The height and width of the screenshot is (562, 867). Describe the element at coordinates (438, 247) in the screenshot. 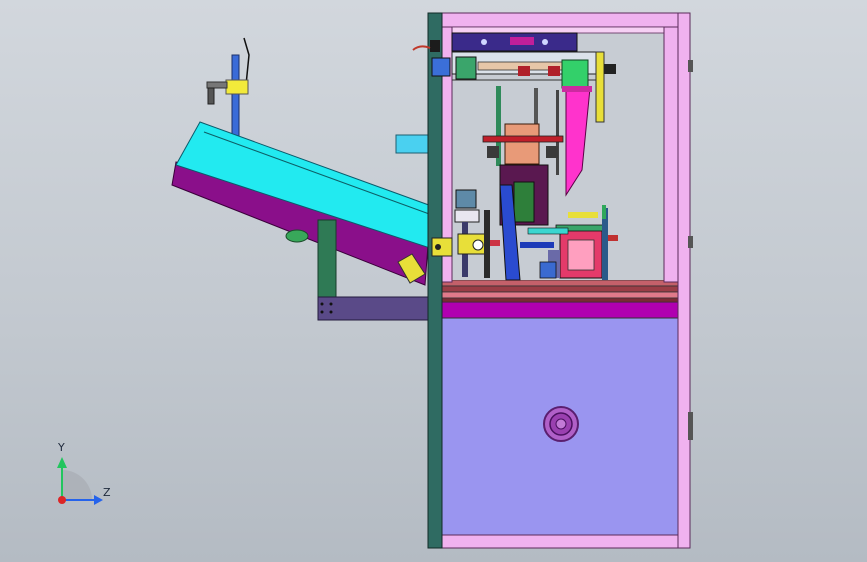

I see `fitting-bolt` at that location.